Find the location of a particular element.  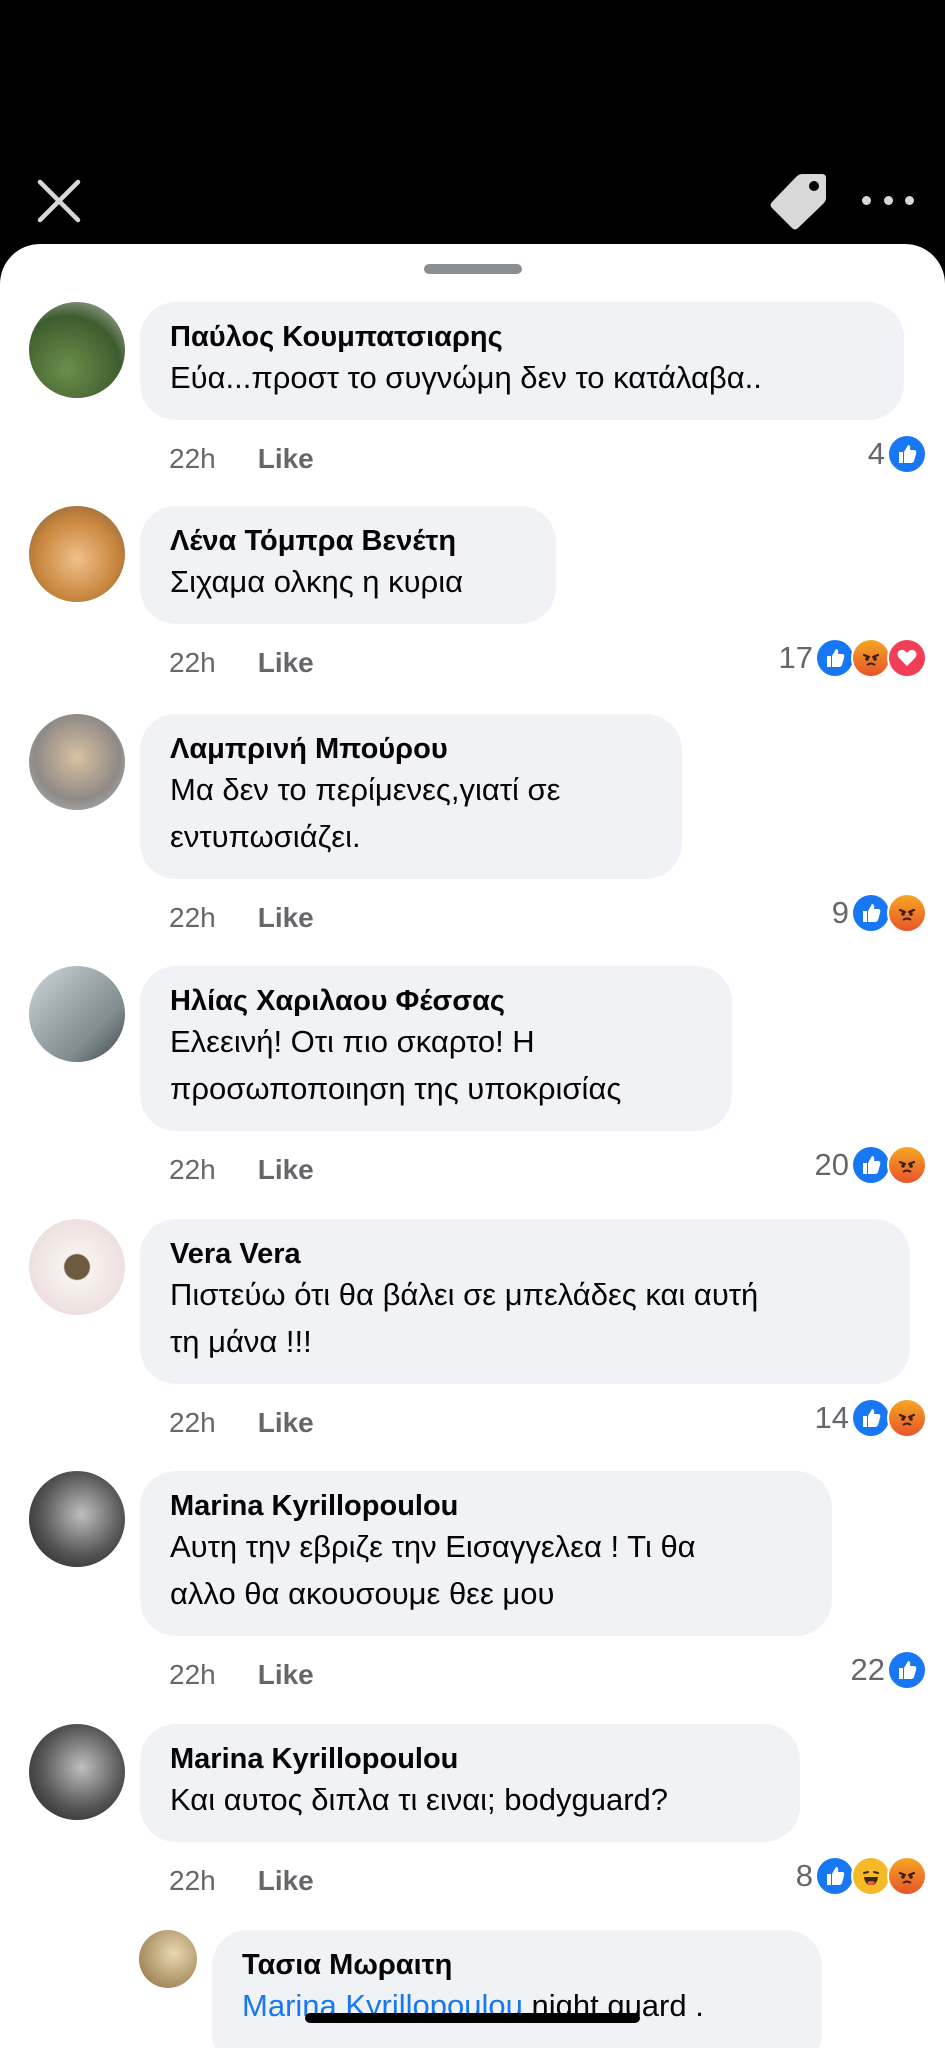

reactions-summary: 4 is located at coordinates (897, 454).